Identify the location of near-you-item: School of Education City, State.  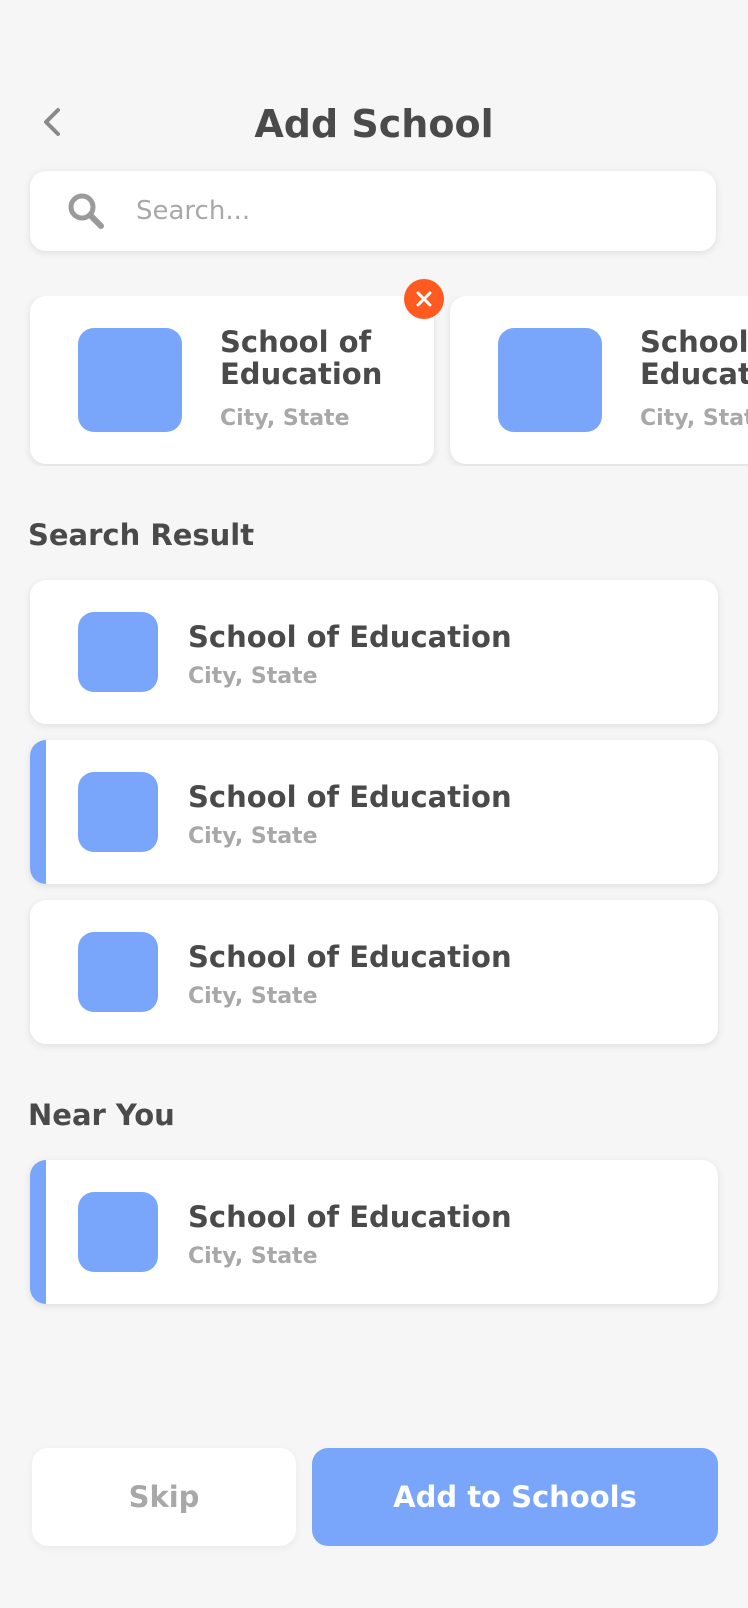
(374, 1232).